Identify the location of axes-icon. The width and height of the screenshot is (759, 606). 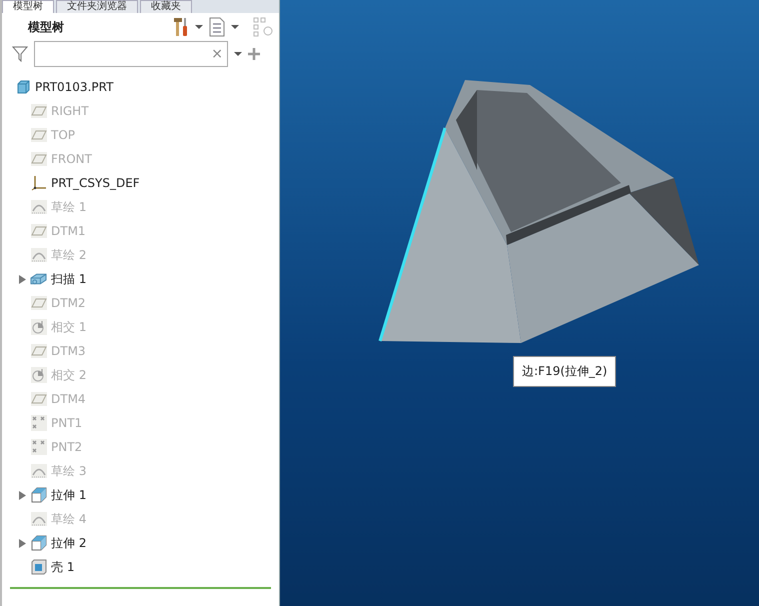
(38, 183).